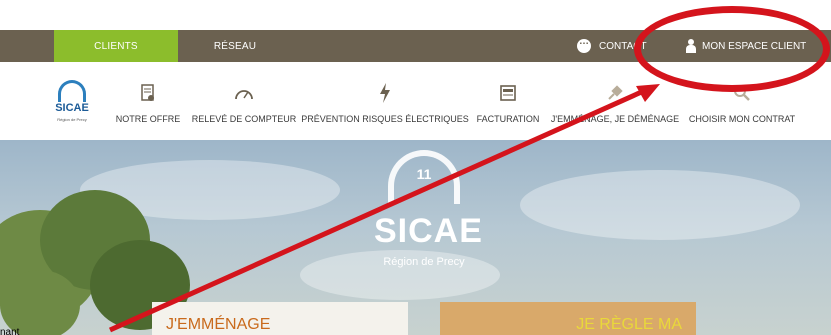 The width and height of the screenshot is (831, 335). I want to click on logo-name: SICAE, so click(72, 108).